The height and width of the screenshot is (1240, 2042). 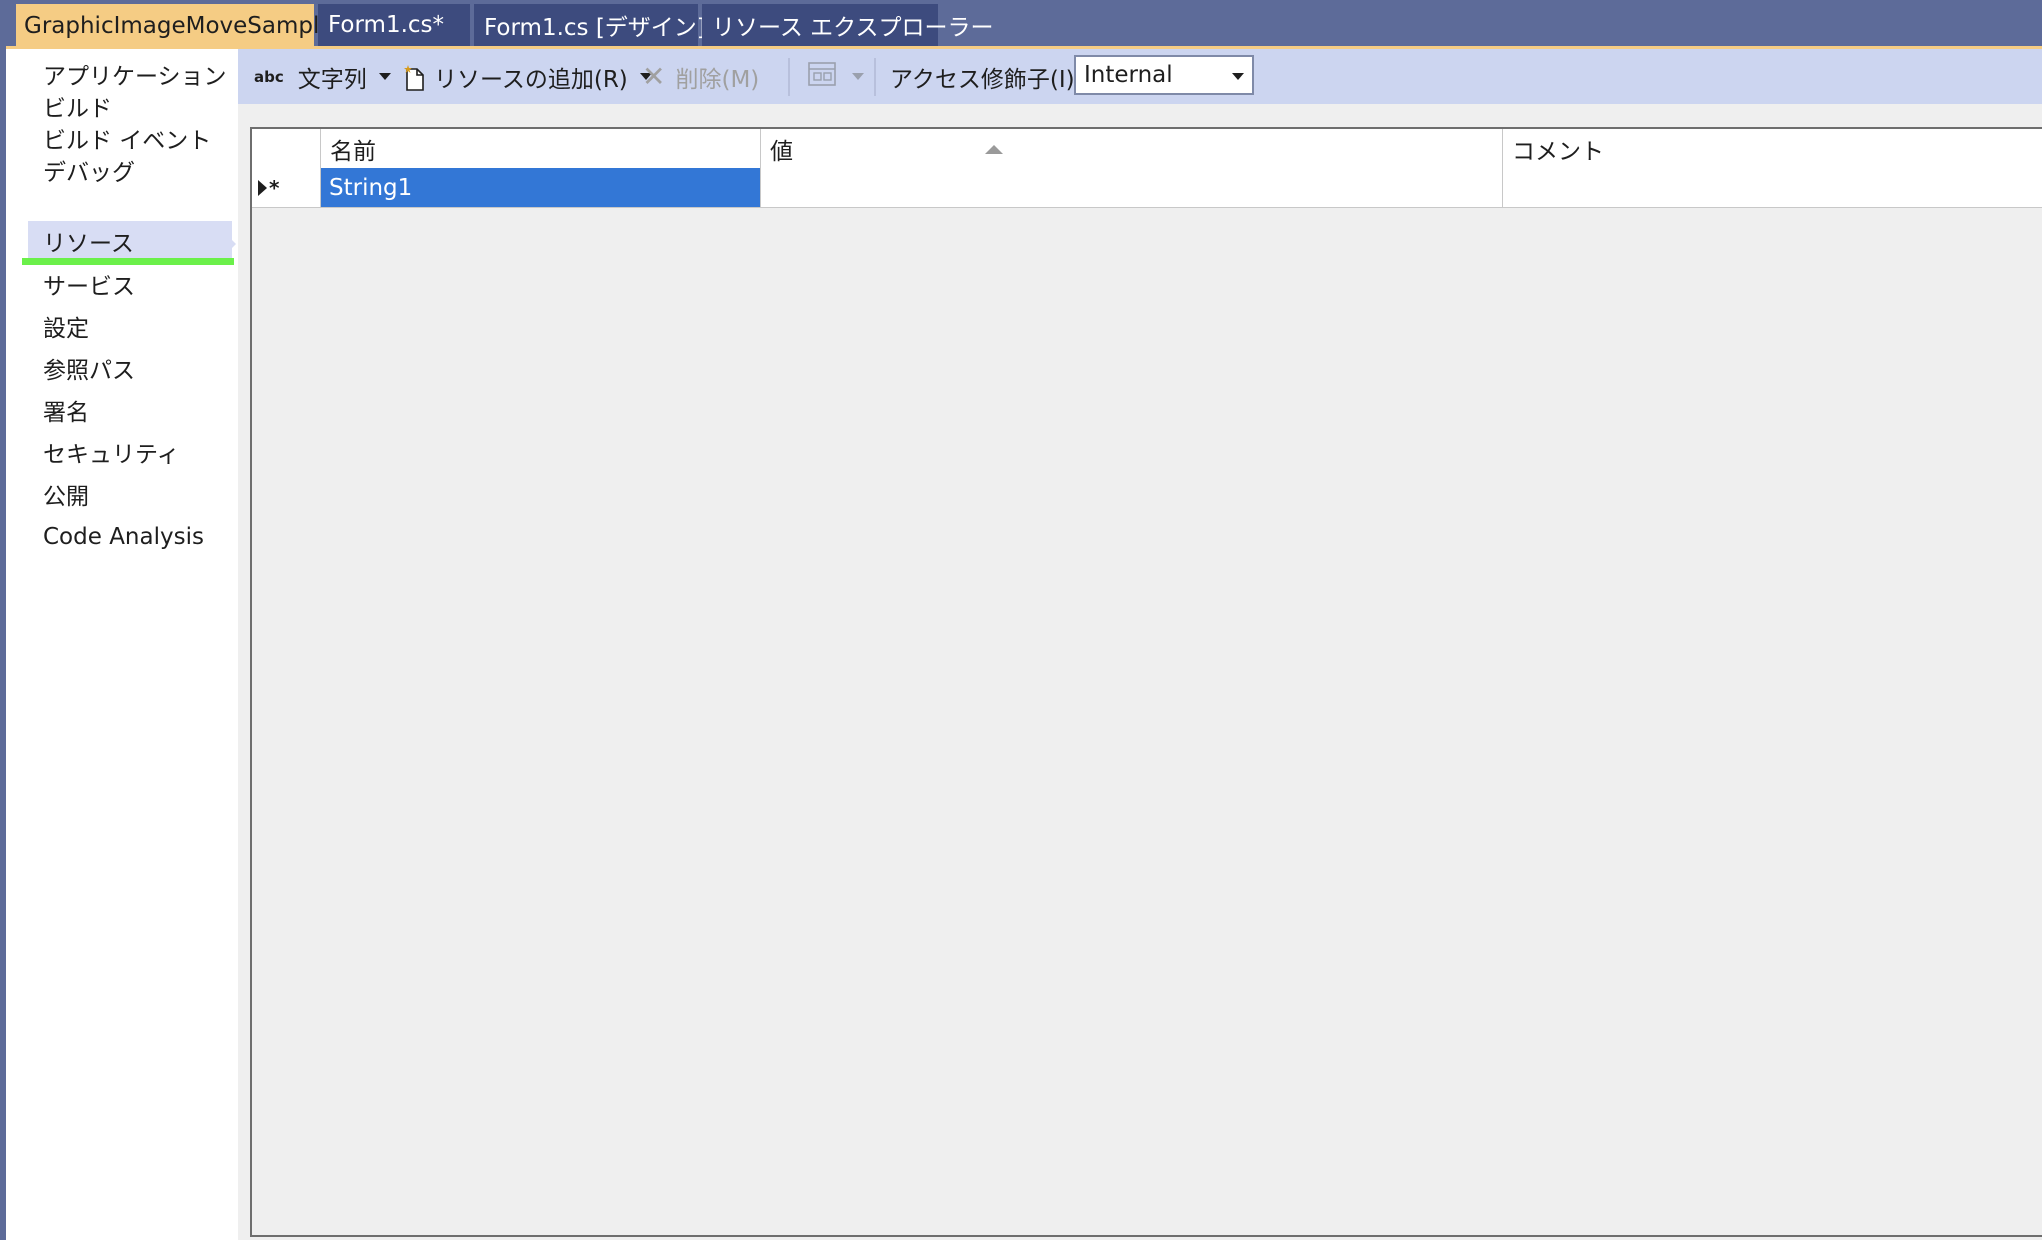 What do you see at coordinates (654, 76) in the screenshot?
I see `delete-x-icon: ✕` at bounding box center [654, 76].